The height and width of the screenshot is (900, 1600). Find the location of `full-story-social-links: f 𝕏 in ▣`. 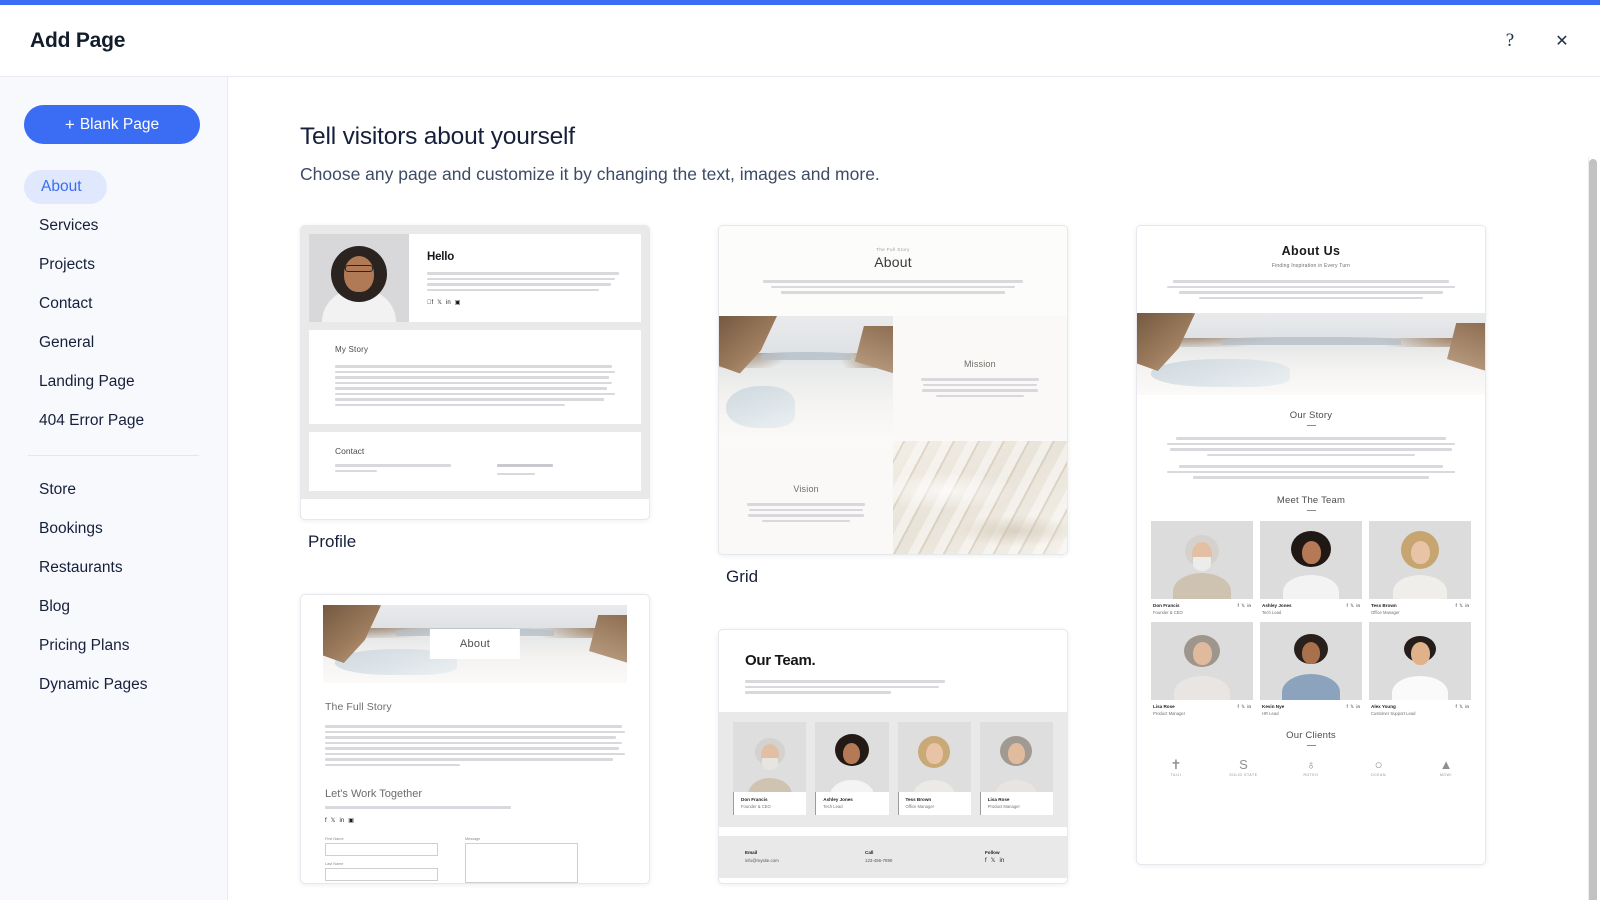

full-story-social-links: f 𝕏 in ▣ is located at coordinates (475, 821).